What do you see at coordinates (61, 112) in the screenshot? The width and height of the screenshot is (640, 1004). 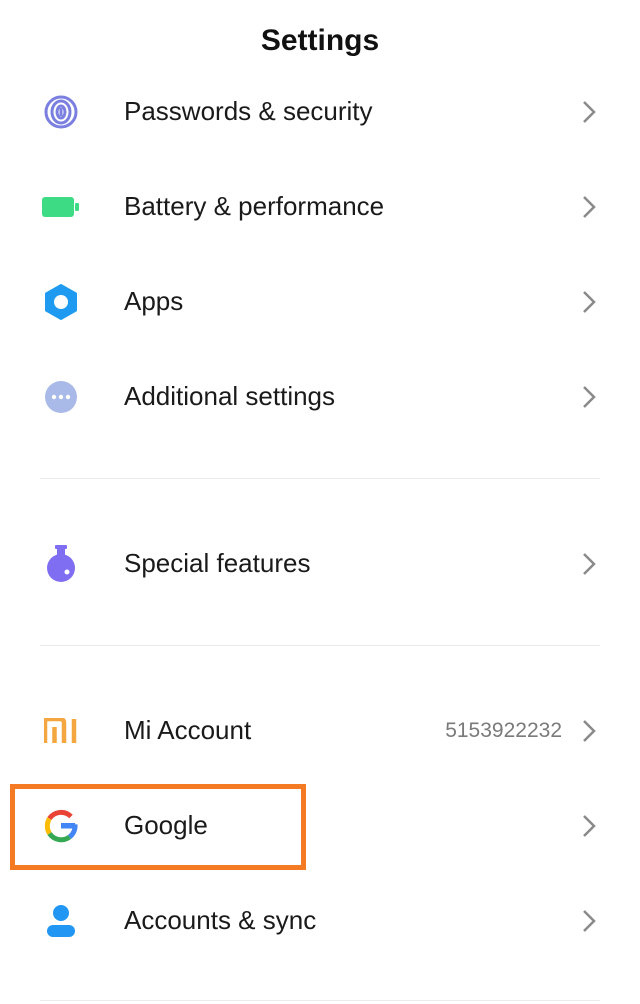 I see `fingerprint-icon` at bounding box center [61, 112].